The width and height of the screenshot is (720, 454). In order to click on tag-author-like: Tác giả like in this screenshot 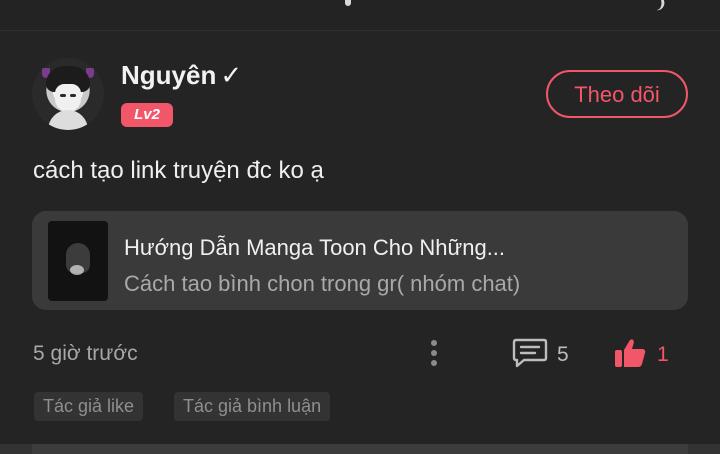, I will do `click(89, 406)`.